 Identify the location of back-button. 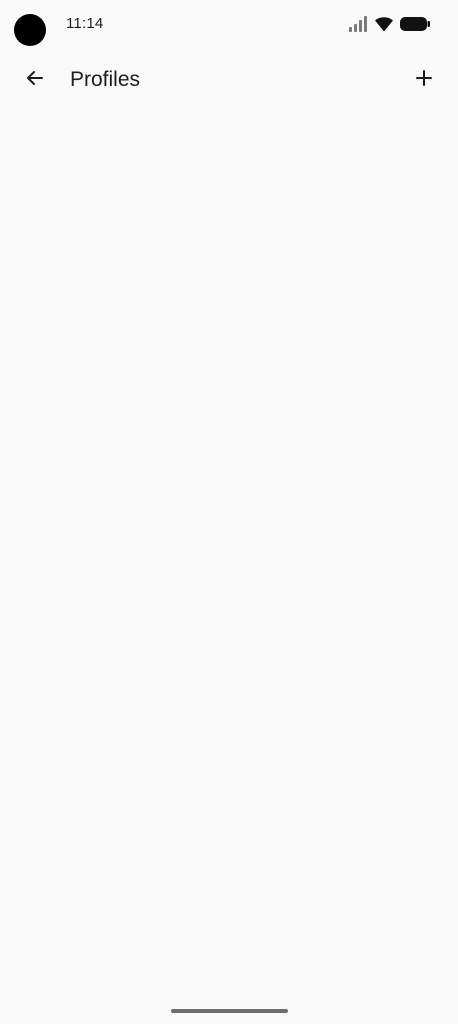
(35, 78).